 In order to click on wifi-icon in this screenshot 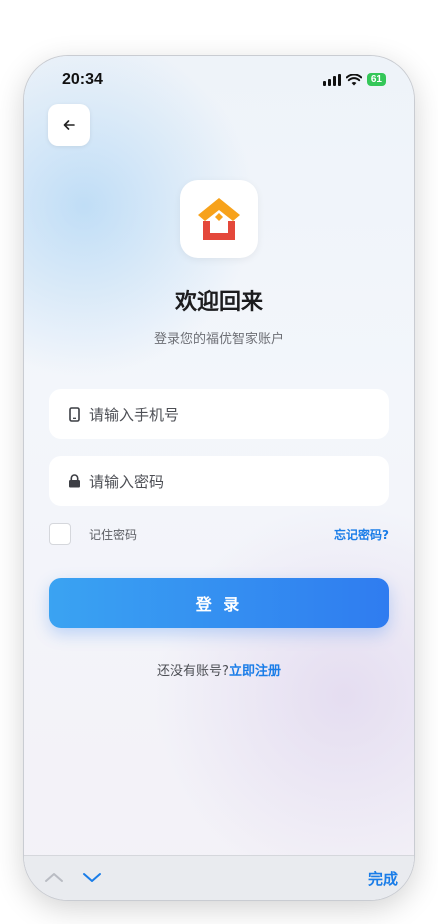, I will do `click(353, 79)`.